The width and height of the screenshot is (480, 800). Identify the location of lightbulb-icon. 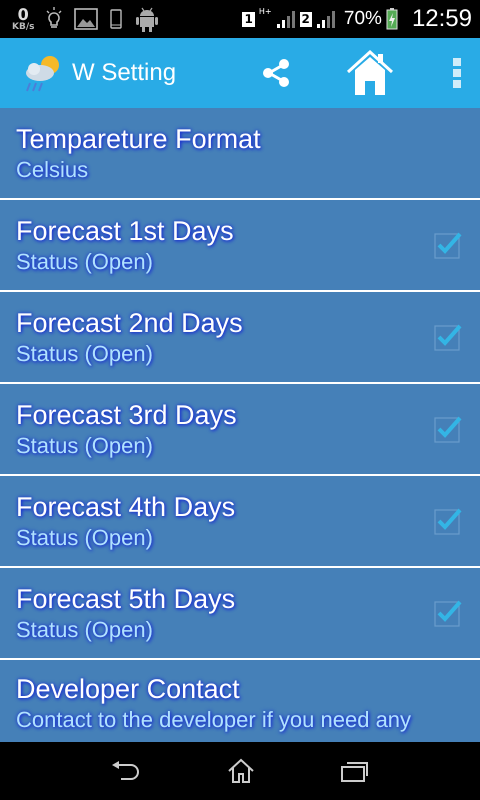
(54, 19).